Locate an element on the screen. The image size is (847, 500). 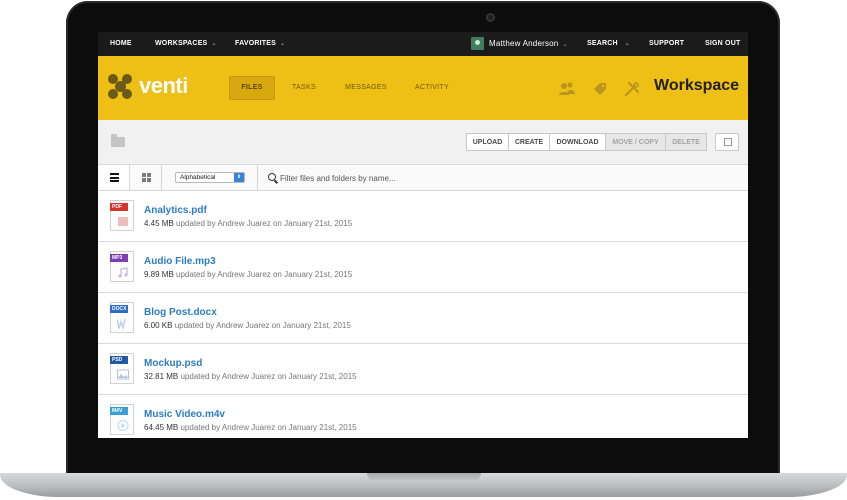
sort-value: Alphabetical is located at coordinates (198, 177).